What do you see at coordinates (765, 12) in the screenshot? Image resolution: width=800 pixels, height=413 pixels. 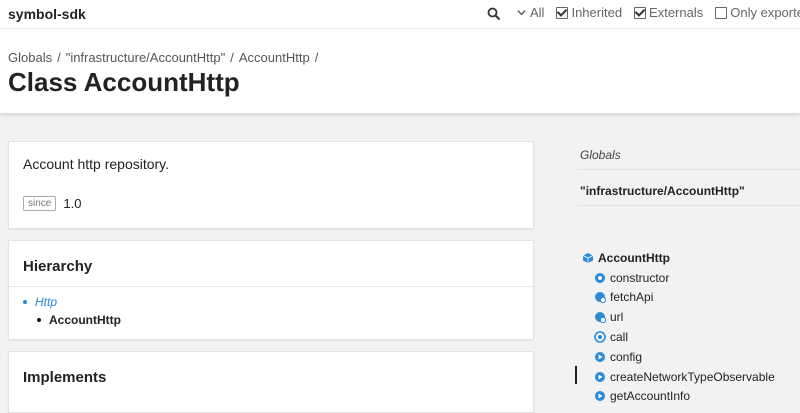 I see `filter-only-exported-label: Only exported` at bounding box center [765, 12].